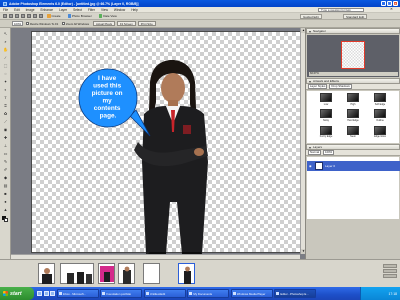 This screenshot has width=400, height=300. I want to click on redo-icon, so click(41, 16).